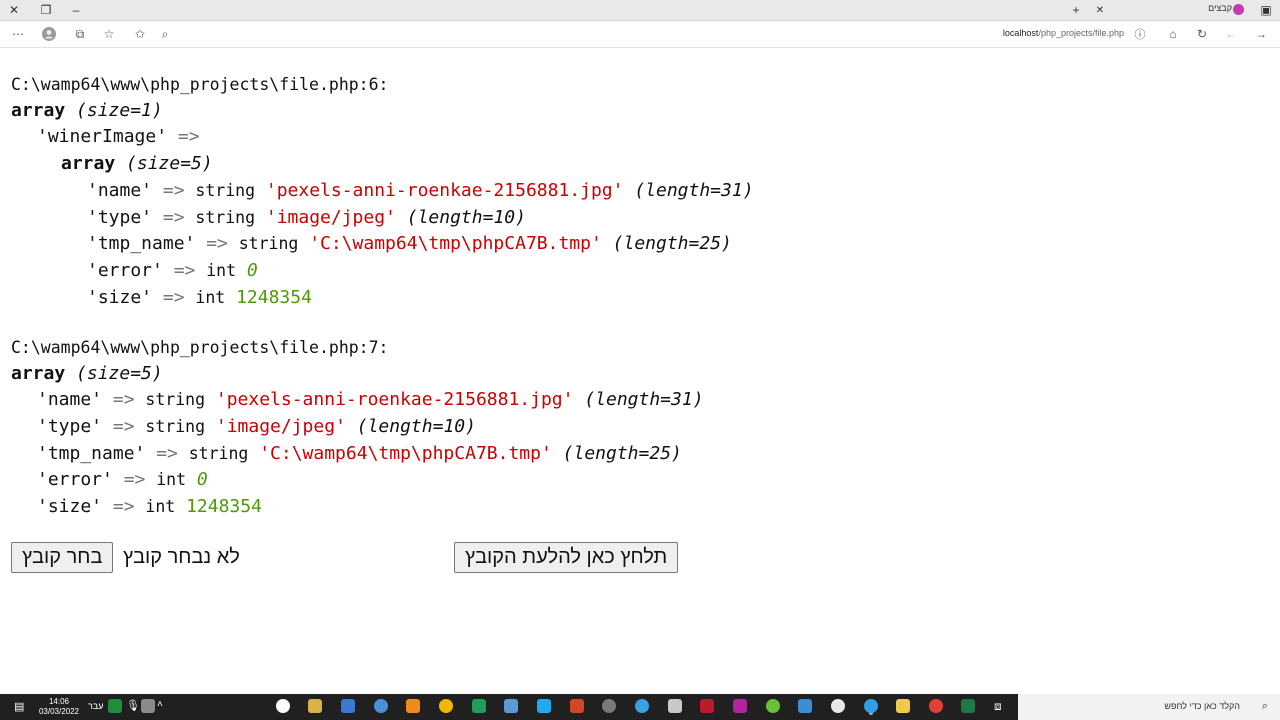  Describe the element at coordinates (871, 706) in the screenshot. I see `edge-icon` at that location.